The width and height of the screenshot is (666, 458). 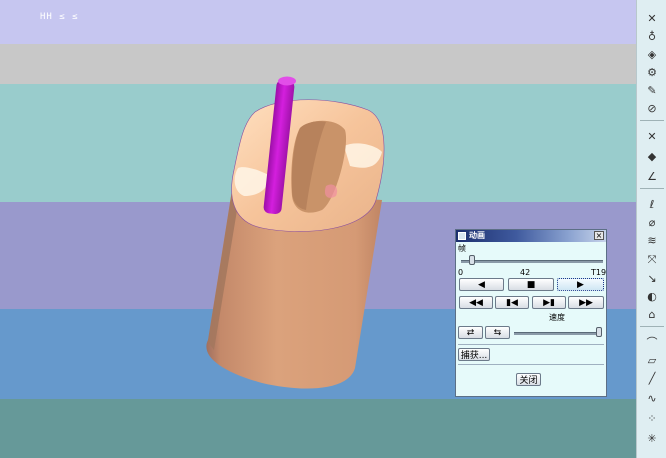 What do you see at coordinates (652, 296) in the screenshot?
I see `tool-15-icon: ◐` at bounding box center [652, 296].